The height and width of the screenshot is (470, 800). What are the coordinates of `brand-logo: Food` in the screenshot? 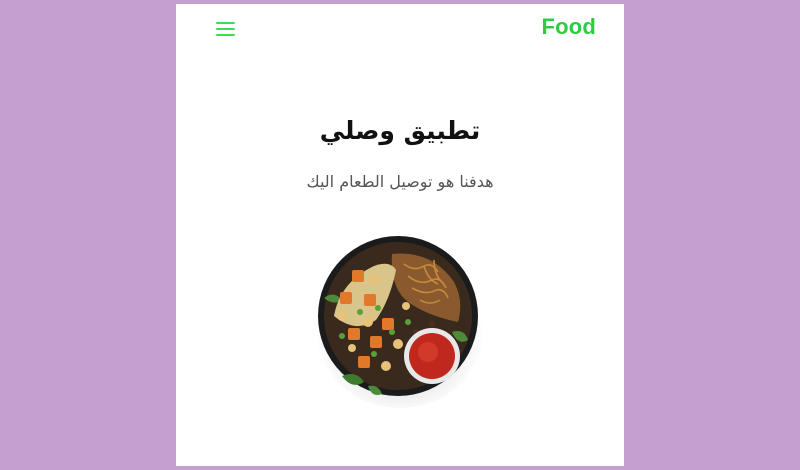 It's located at (568, 27).